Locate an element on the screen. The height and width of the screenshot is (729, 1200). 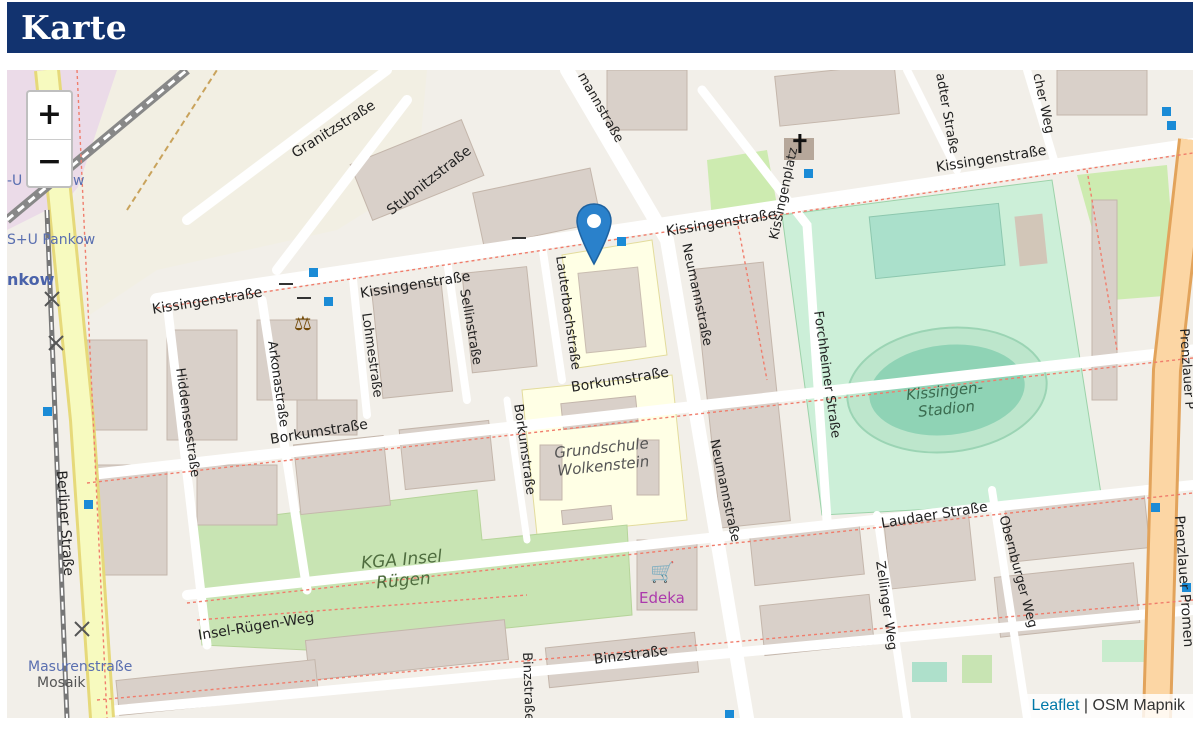
zoom-control: + − is located at coordinates (49, 139).